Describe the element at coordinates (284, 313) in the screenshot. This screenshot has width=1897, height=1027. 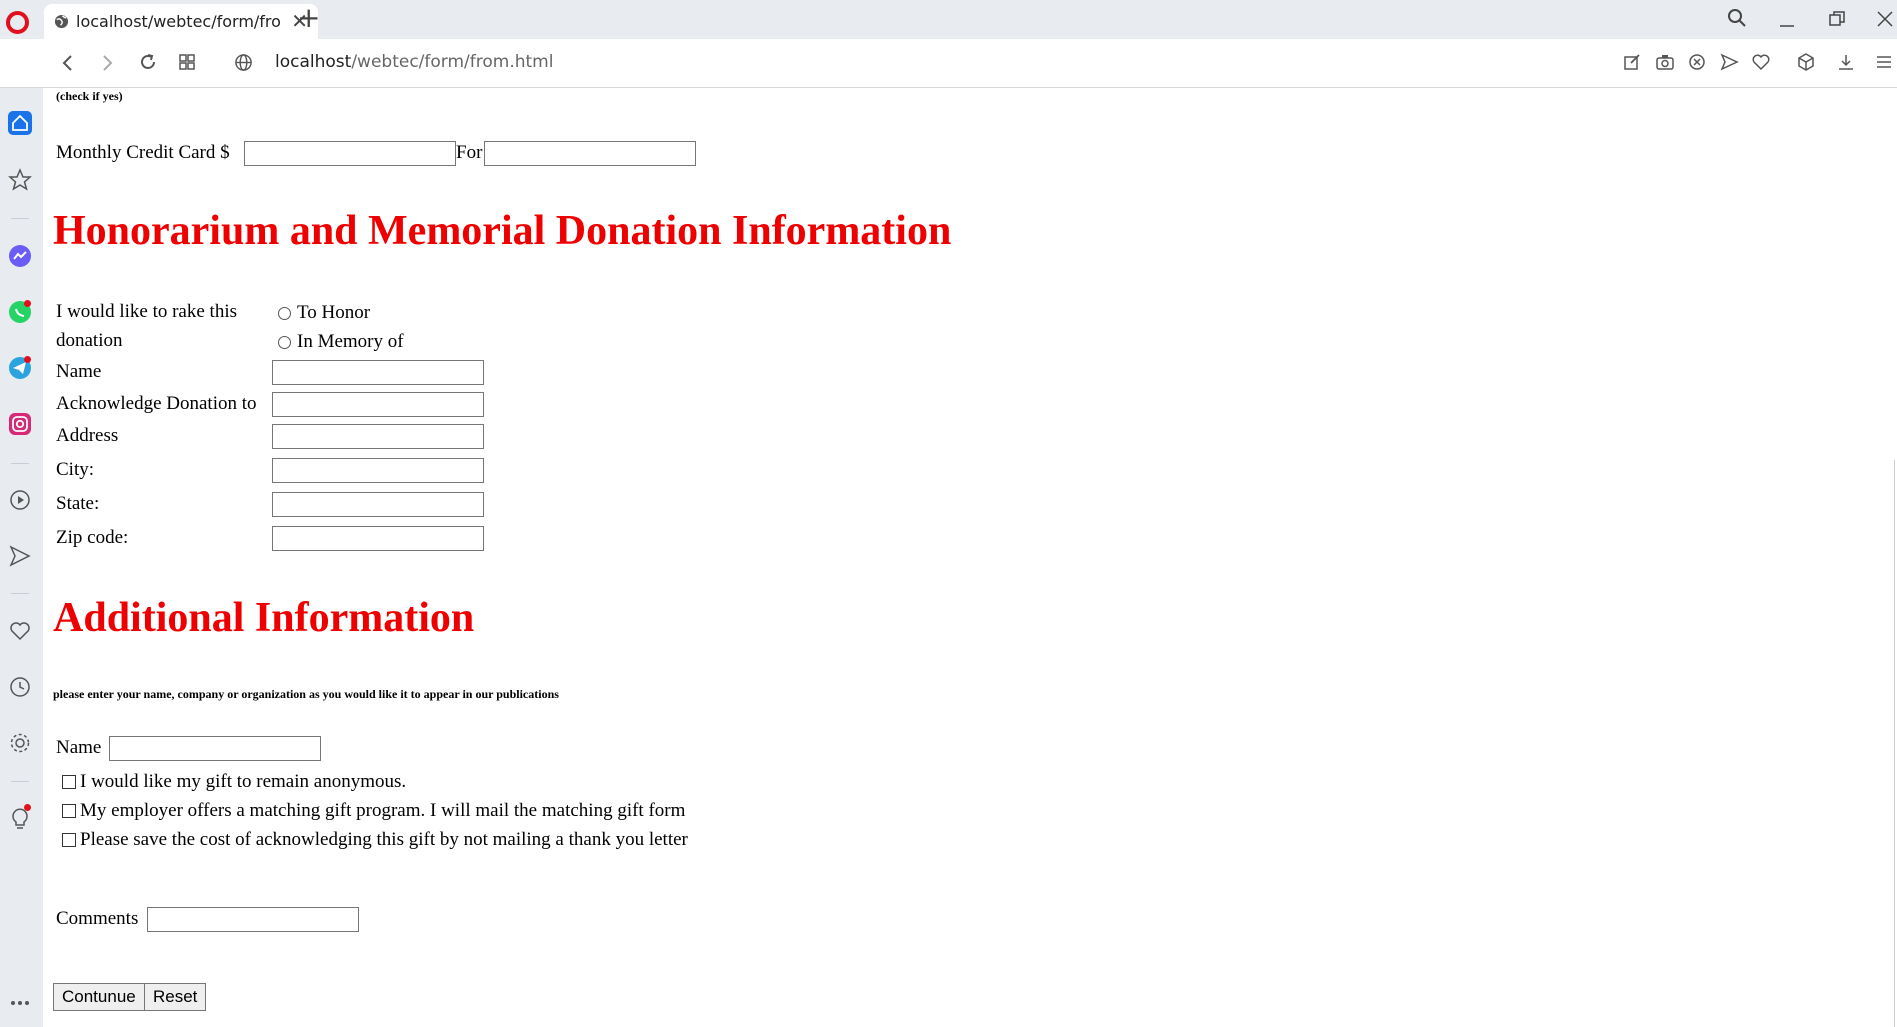
I see `to-honor-radio` at that location.